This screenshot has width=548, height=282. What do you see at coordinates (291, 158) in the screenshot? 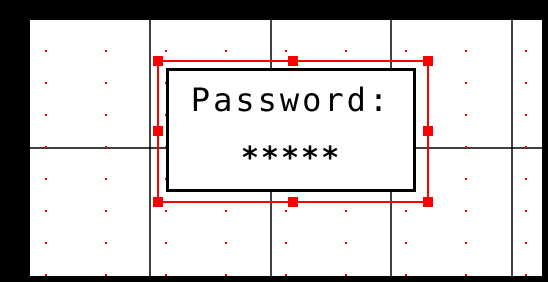
I see `password-mask-value: *****` at bounding box center [291, 158].